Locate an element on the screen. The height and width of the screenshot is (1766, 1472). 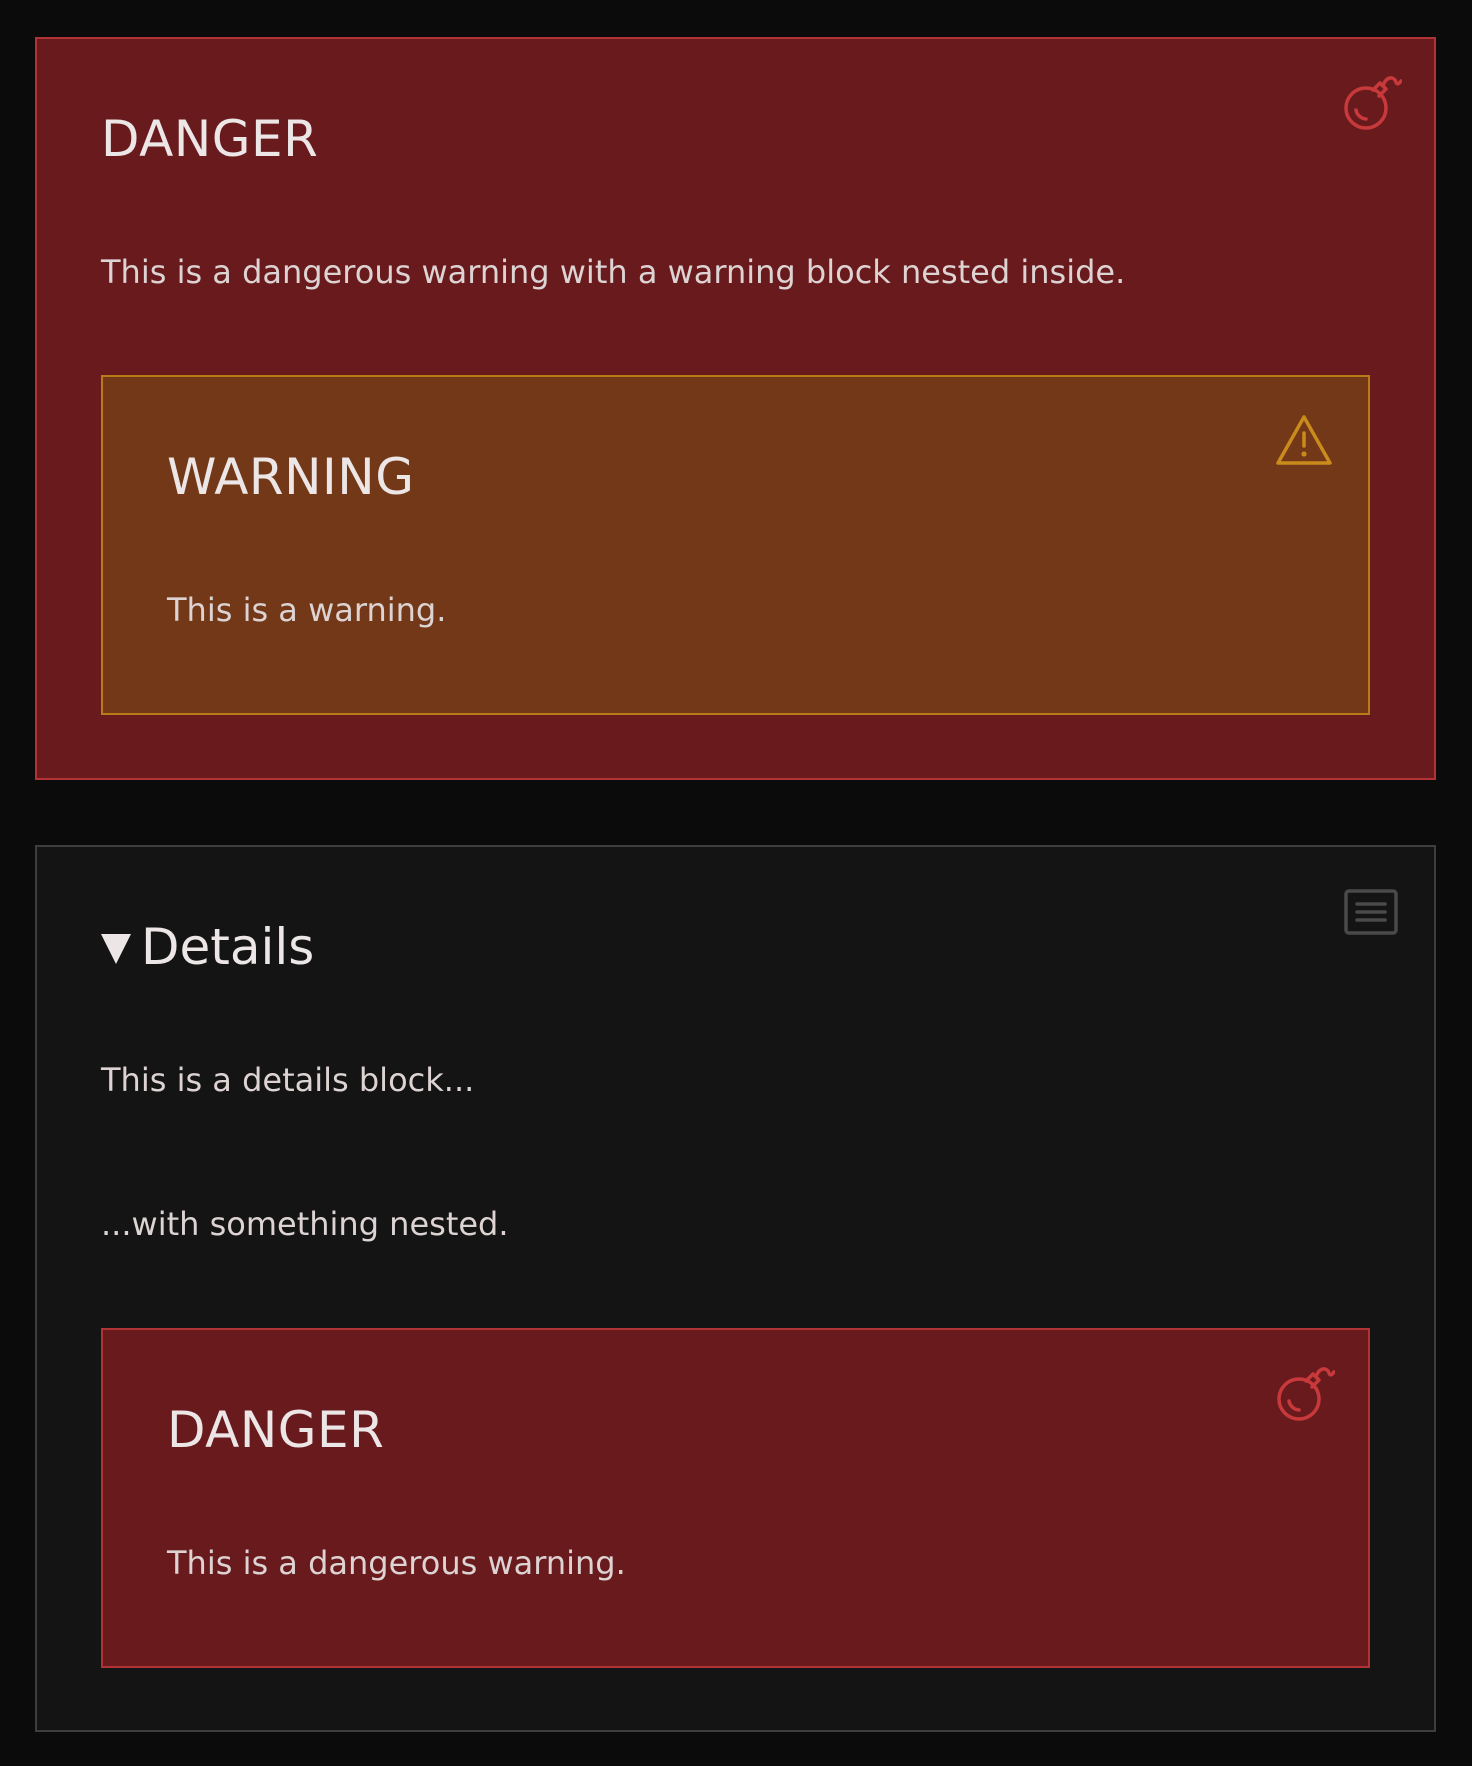
warning-body: This is a warning. is located at coordinates (307, 610).